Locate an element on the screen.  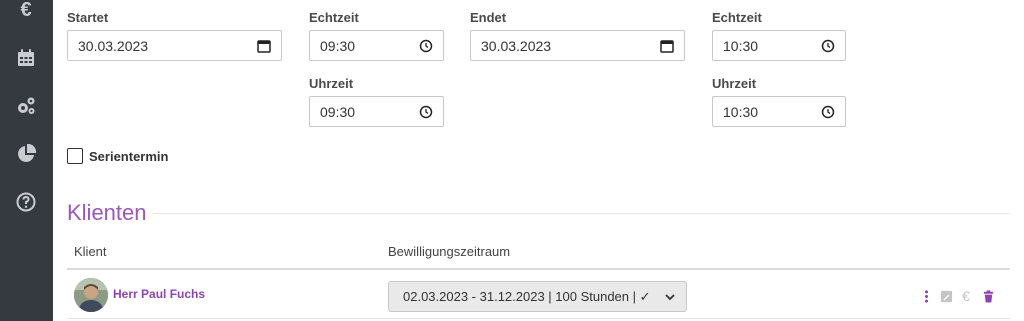
more-options-icon is located at coordinates (926, 296).